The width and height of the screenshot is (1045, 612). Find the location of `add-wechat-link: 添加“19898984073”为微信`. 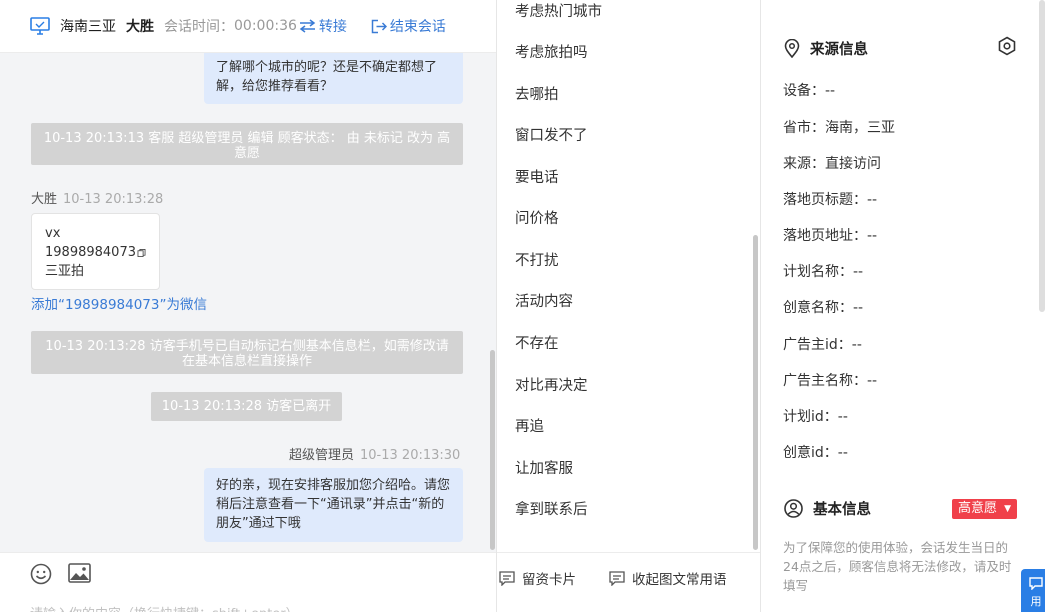

add-wechat-link: 添加“19898984073”为微信 is located at coordinates (119, 303).